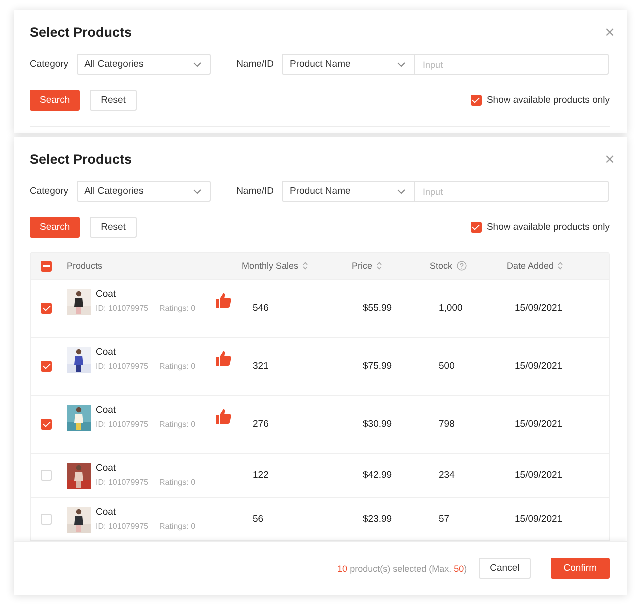 This screenshot has width=641, height=611. What do you see at coordinates (451, 308) in the screenshot?
I see `table-cell-text: 1,000` at bounding box center [451, 308].